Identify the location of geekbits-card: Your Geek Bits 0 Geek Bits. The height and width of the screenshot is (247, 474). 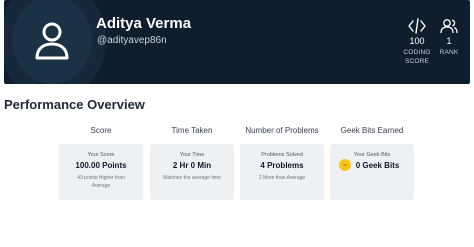
(372, 172).